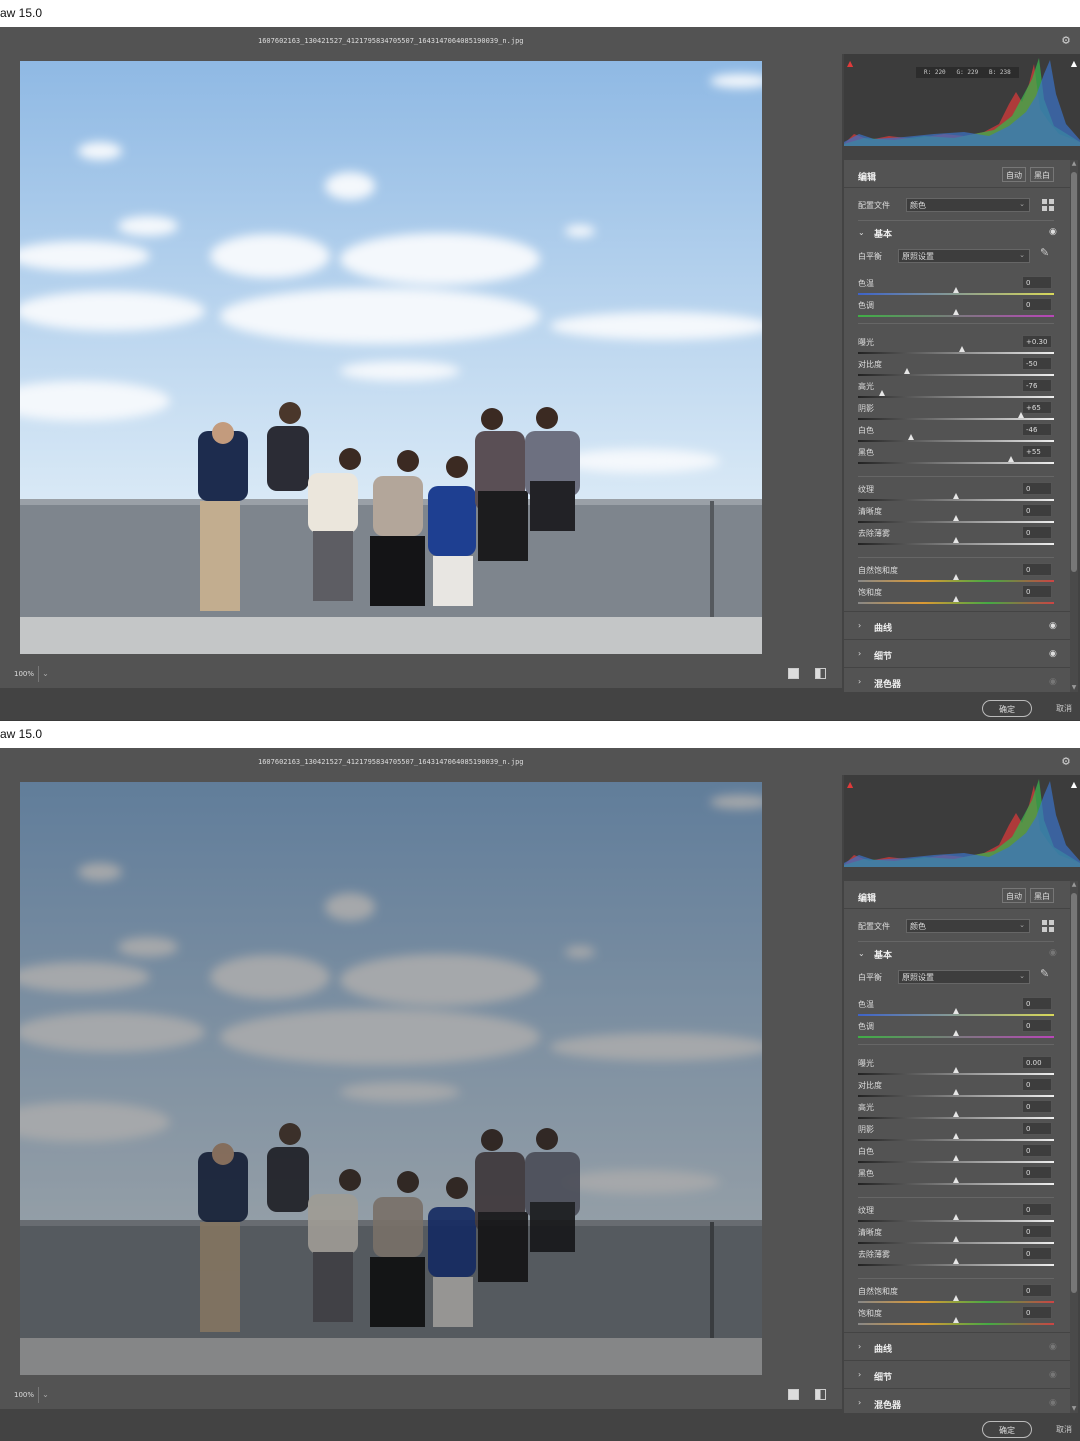 This screenshot has height=1441, width=1080. What do you see at coordinates (968, 205) in the screenshot?
I see `profile-dropdown: 颜色 ⌄` at bounding box center [968, 205].